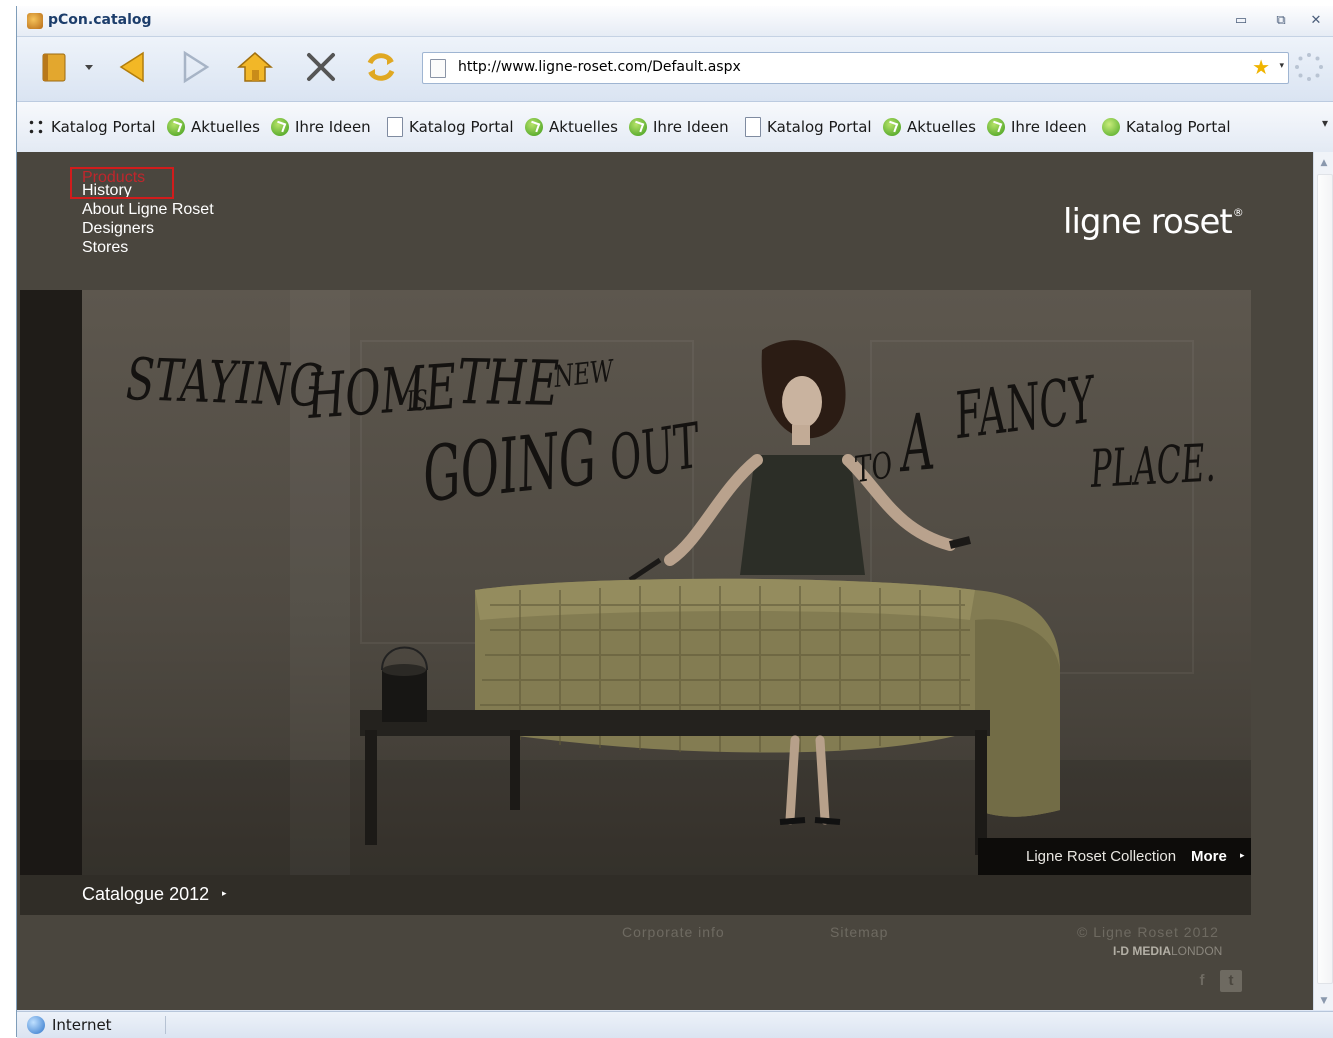 The height and width of the screenshot is (1038, 1333). I want to click on title-bar: pCon.catalog ▭ ⧉ ✕, so click(675, 21).